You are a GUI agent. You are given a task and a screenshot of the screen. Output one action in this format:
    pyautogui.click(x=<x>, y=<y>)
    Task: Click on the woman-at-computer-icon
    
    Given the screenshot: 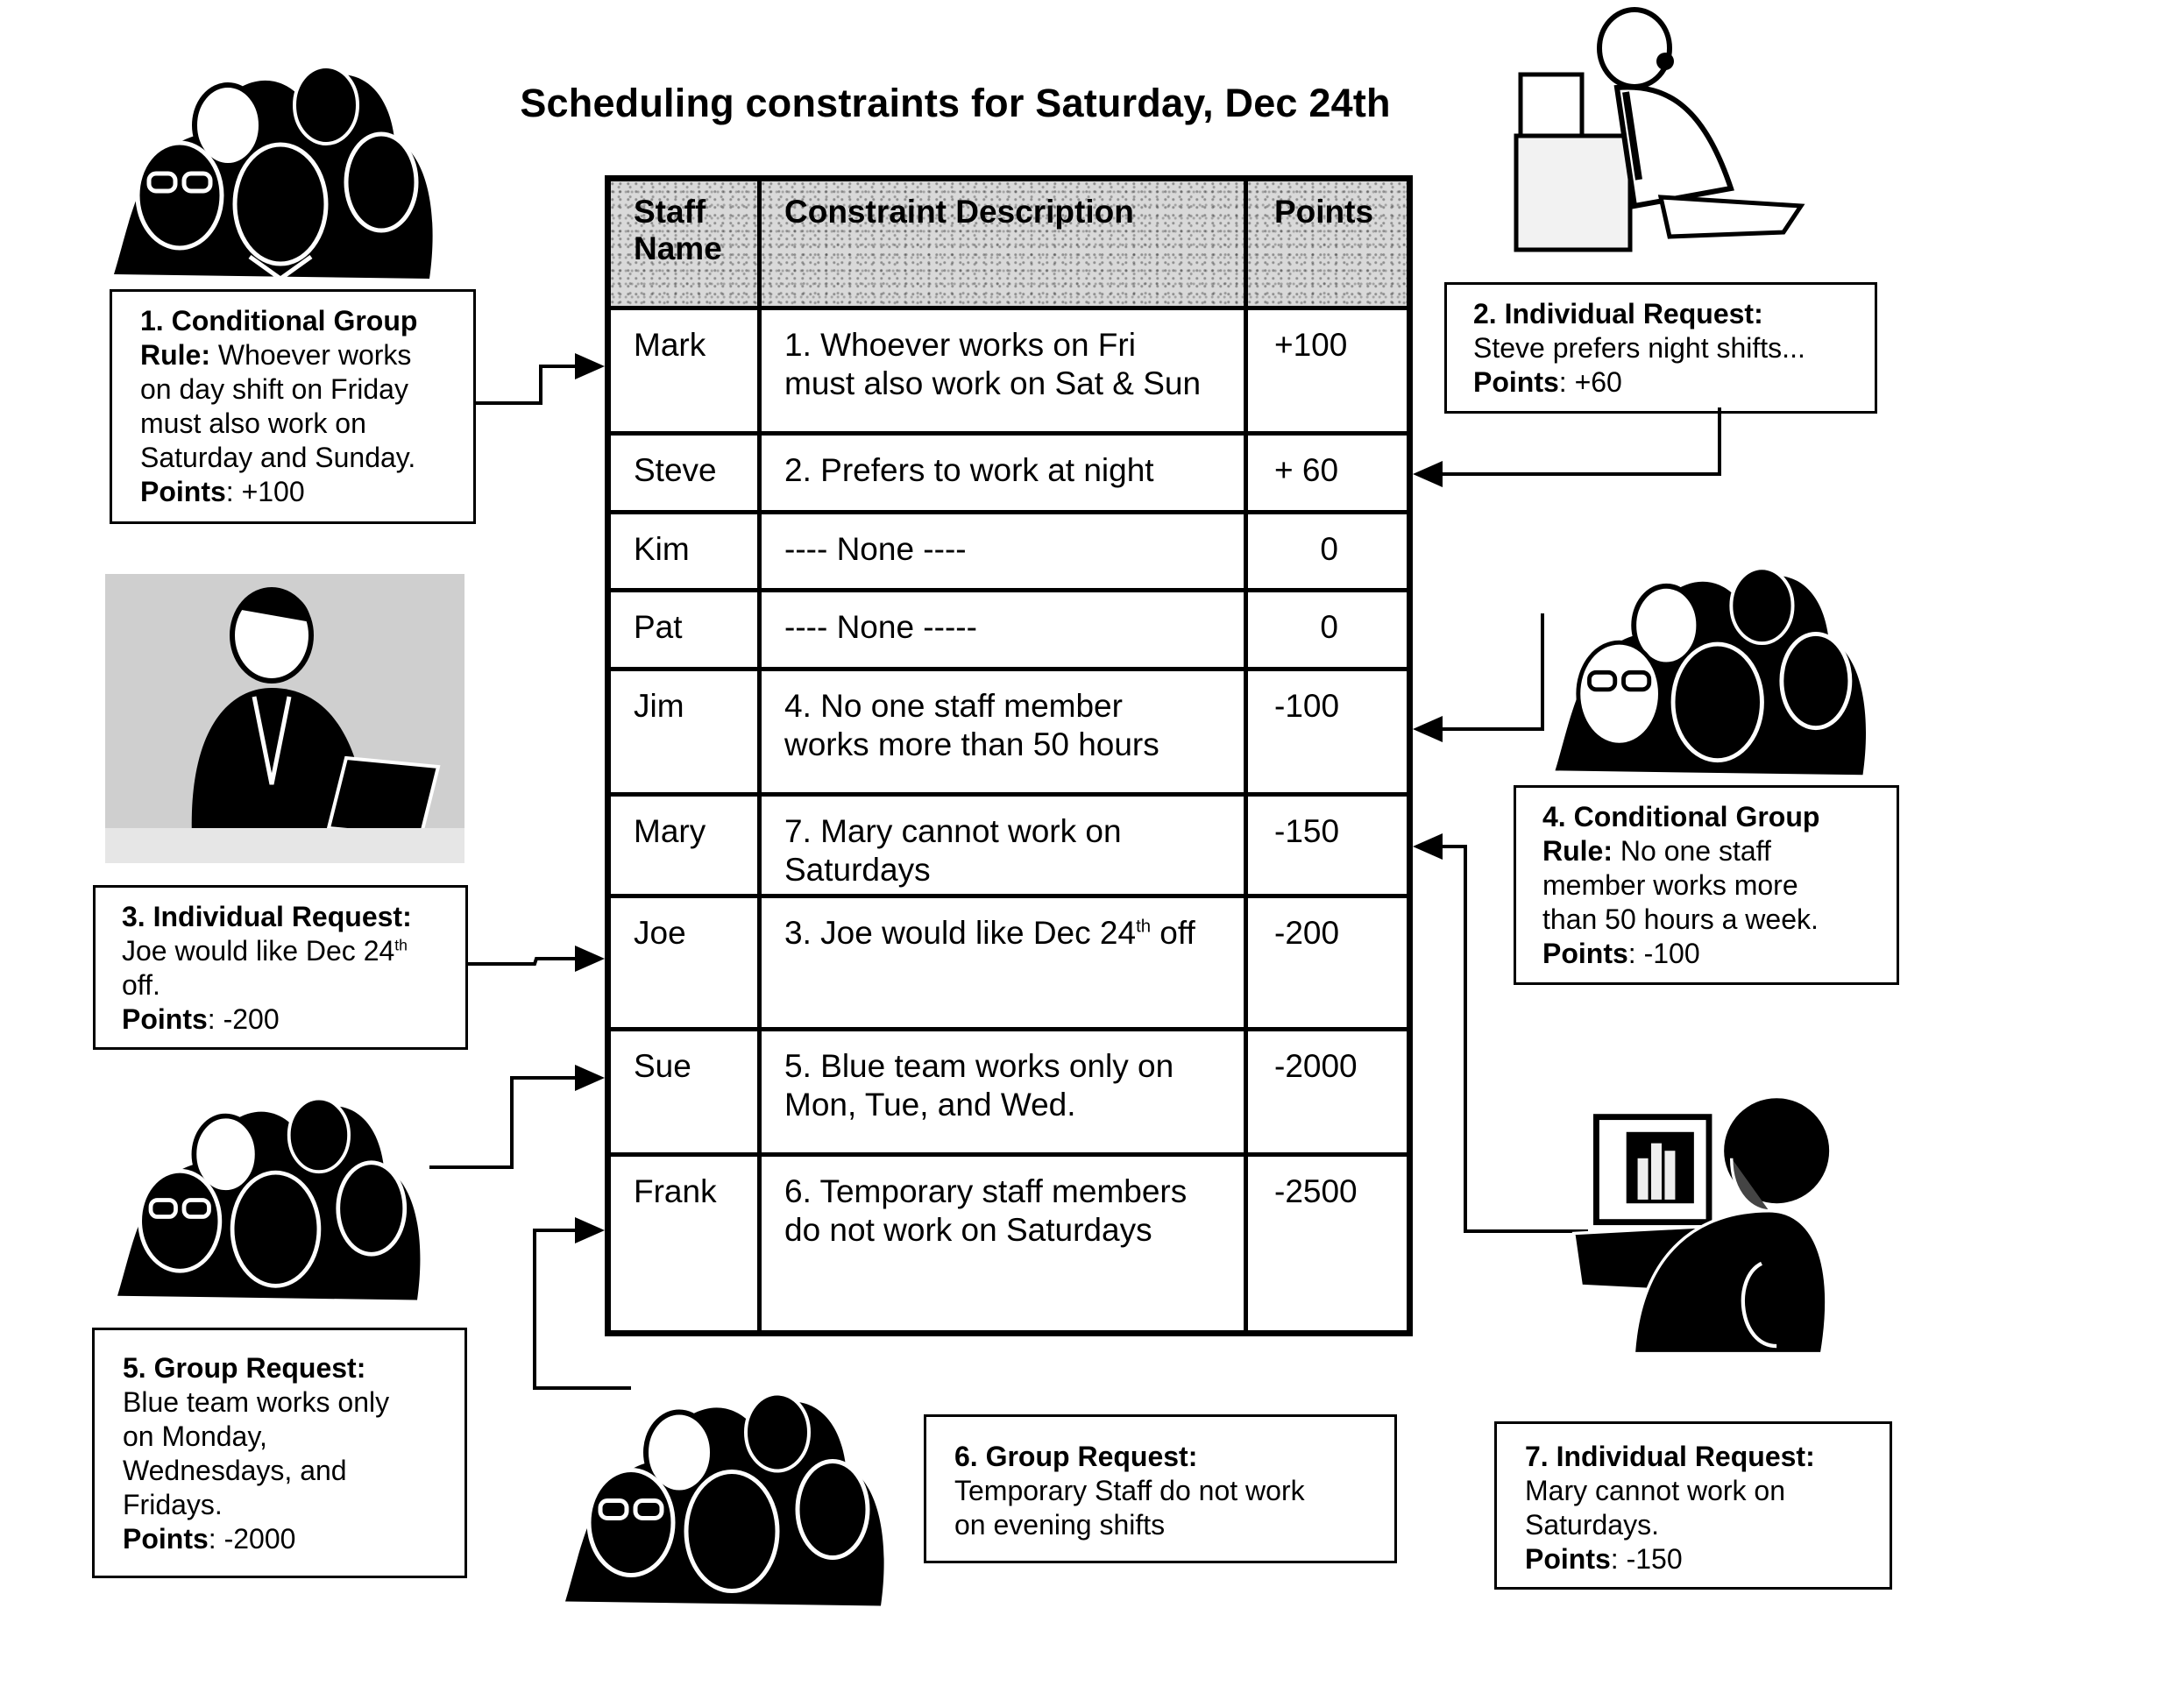 What is the action you would take?
    pyautogui.click(x=1700, y=1227)
    